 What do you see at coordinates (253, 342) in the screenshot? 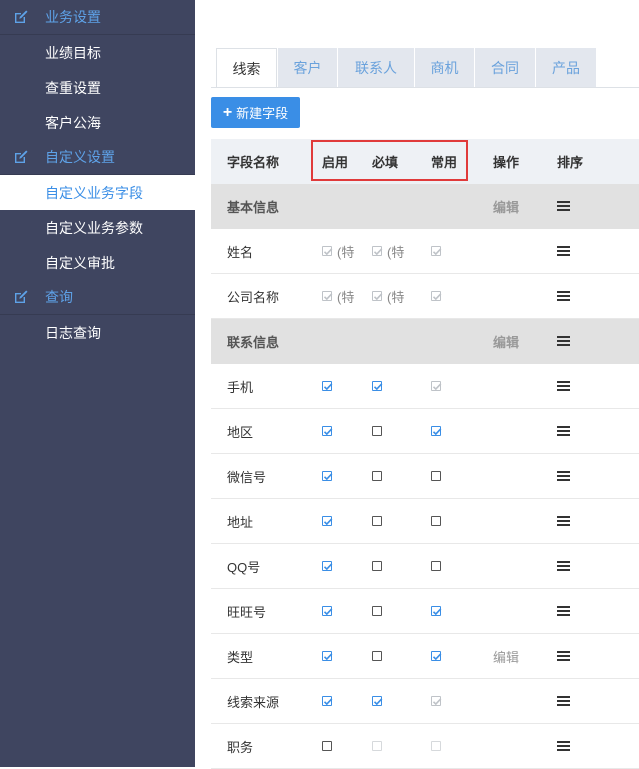
I see `field-name: 联系信息` at bounding box center [253, 342].